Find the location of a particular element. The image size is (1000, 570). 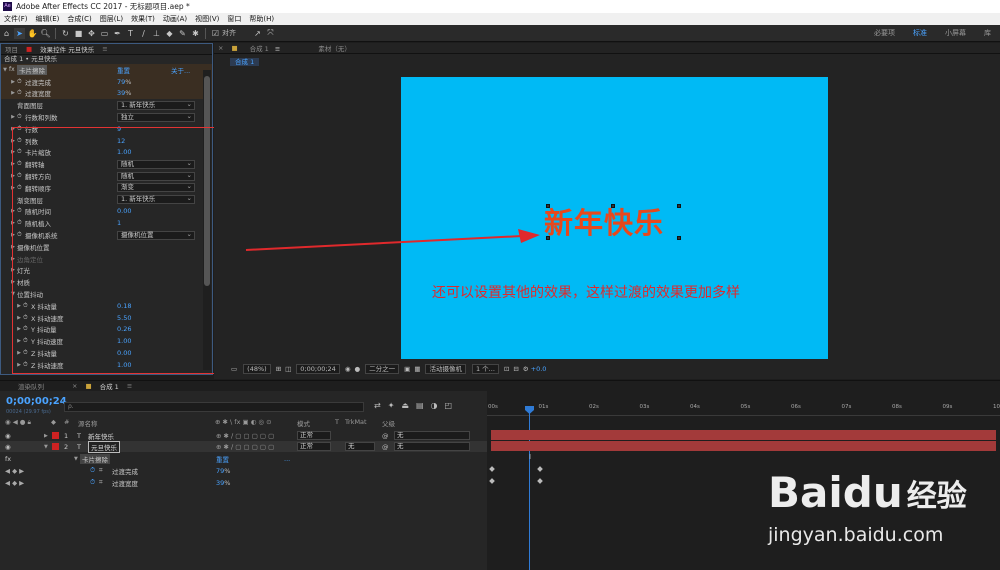

tab-footage: 素材（无） is located at coordinates (334, 48).